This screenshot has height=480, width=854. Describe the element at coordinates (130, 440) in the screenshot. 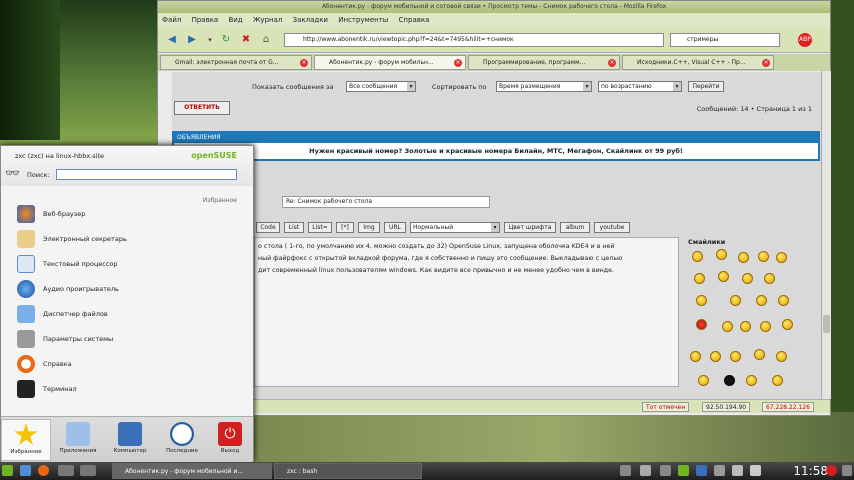

I see `tab-computer: Компьютер` at that location.